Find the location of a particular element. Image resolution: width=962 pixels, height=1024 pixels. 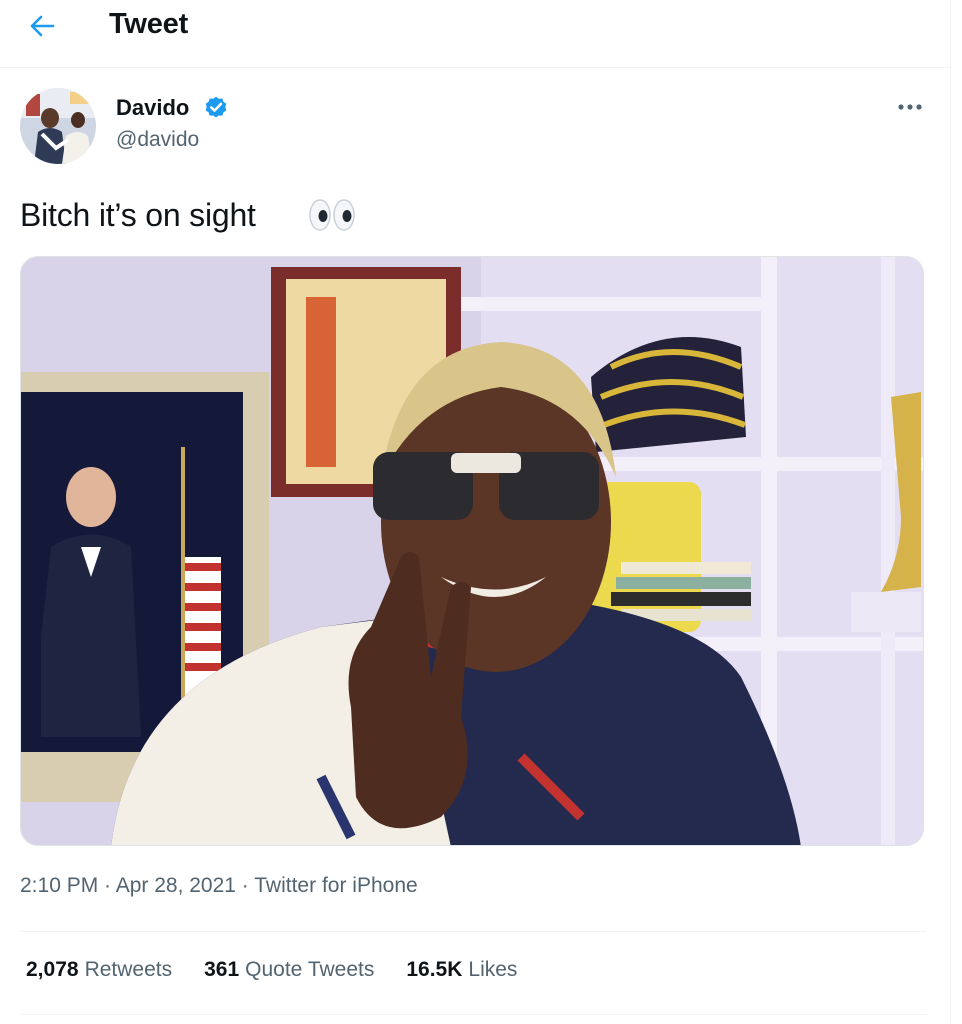

tweet-source: Twitter for iPhone is located at coordinates (335, 885).